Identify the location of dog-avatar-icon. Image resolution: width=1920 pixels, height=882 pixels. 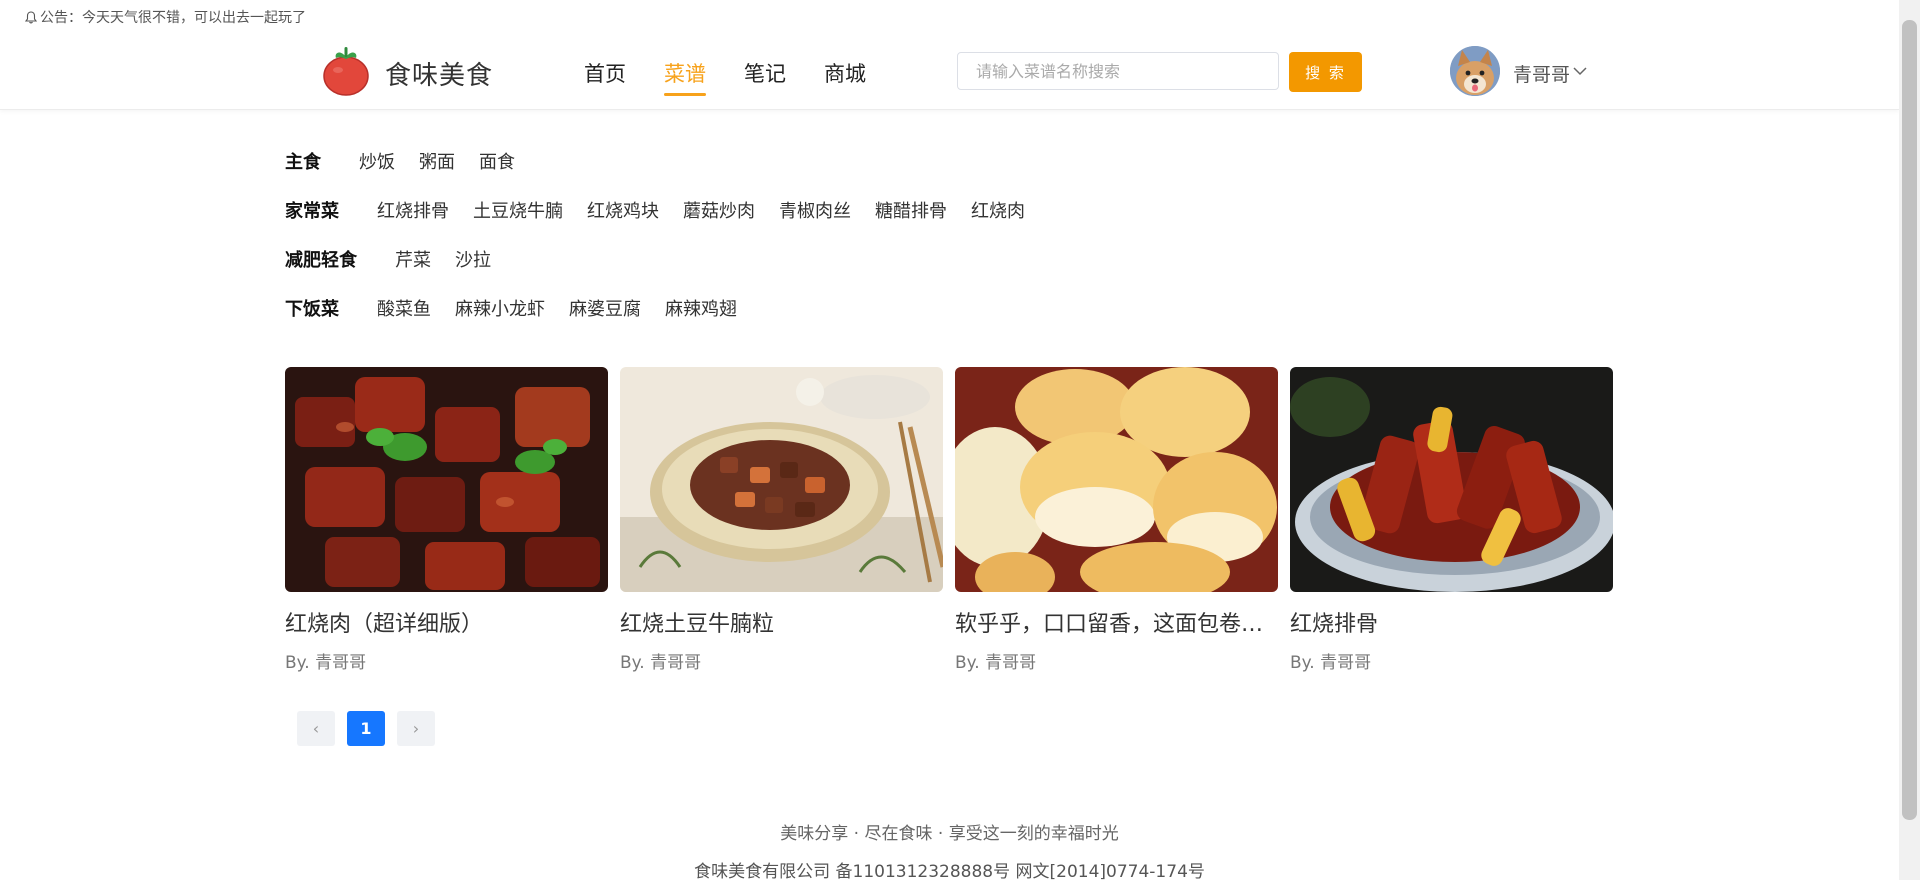
(1475, 71).